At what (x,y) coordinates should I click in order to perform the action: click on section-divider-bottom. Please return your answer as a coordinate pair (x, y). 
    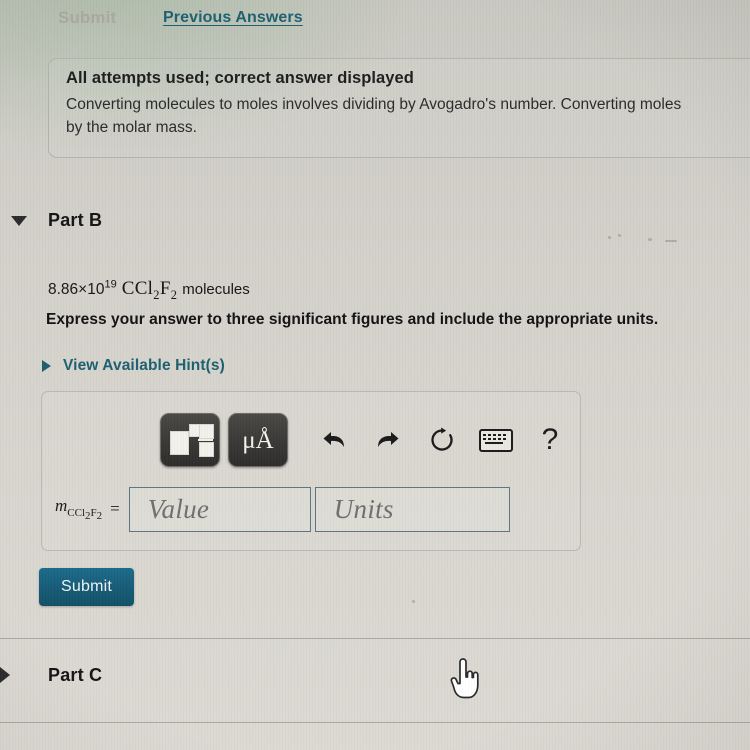
    Looking at the image, I should click on (375, 722).